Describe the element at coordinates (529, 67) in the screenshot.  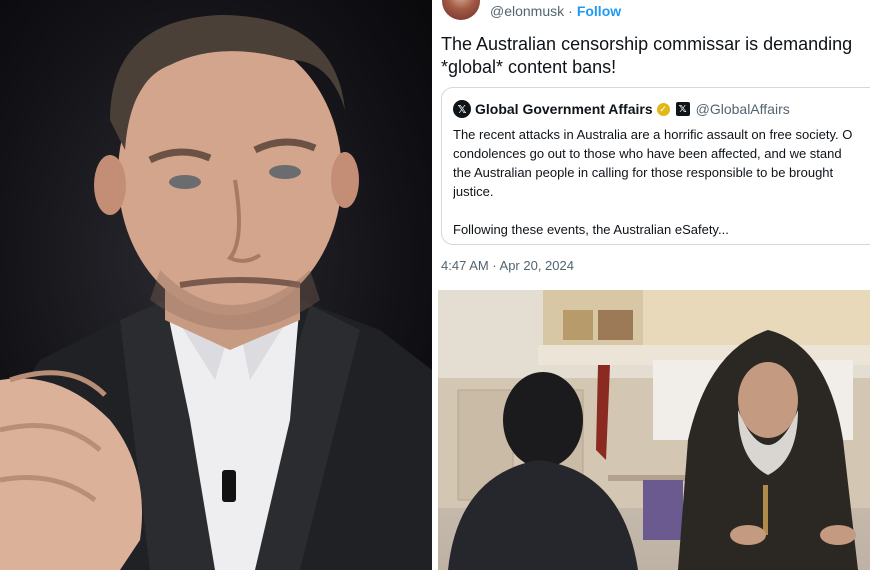
I see `tweet-text-line: *global* content bans!` at that location.